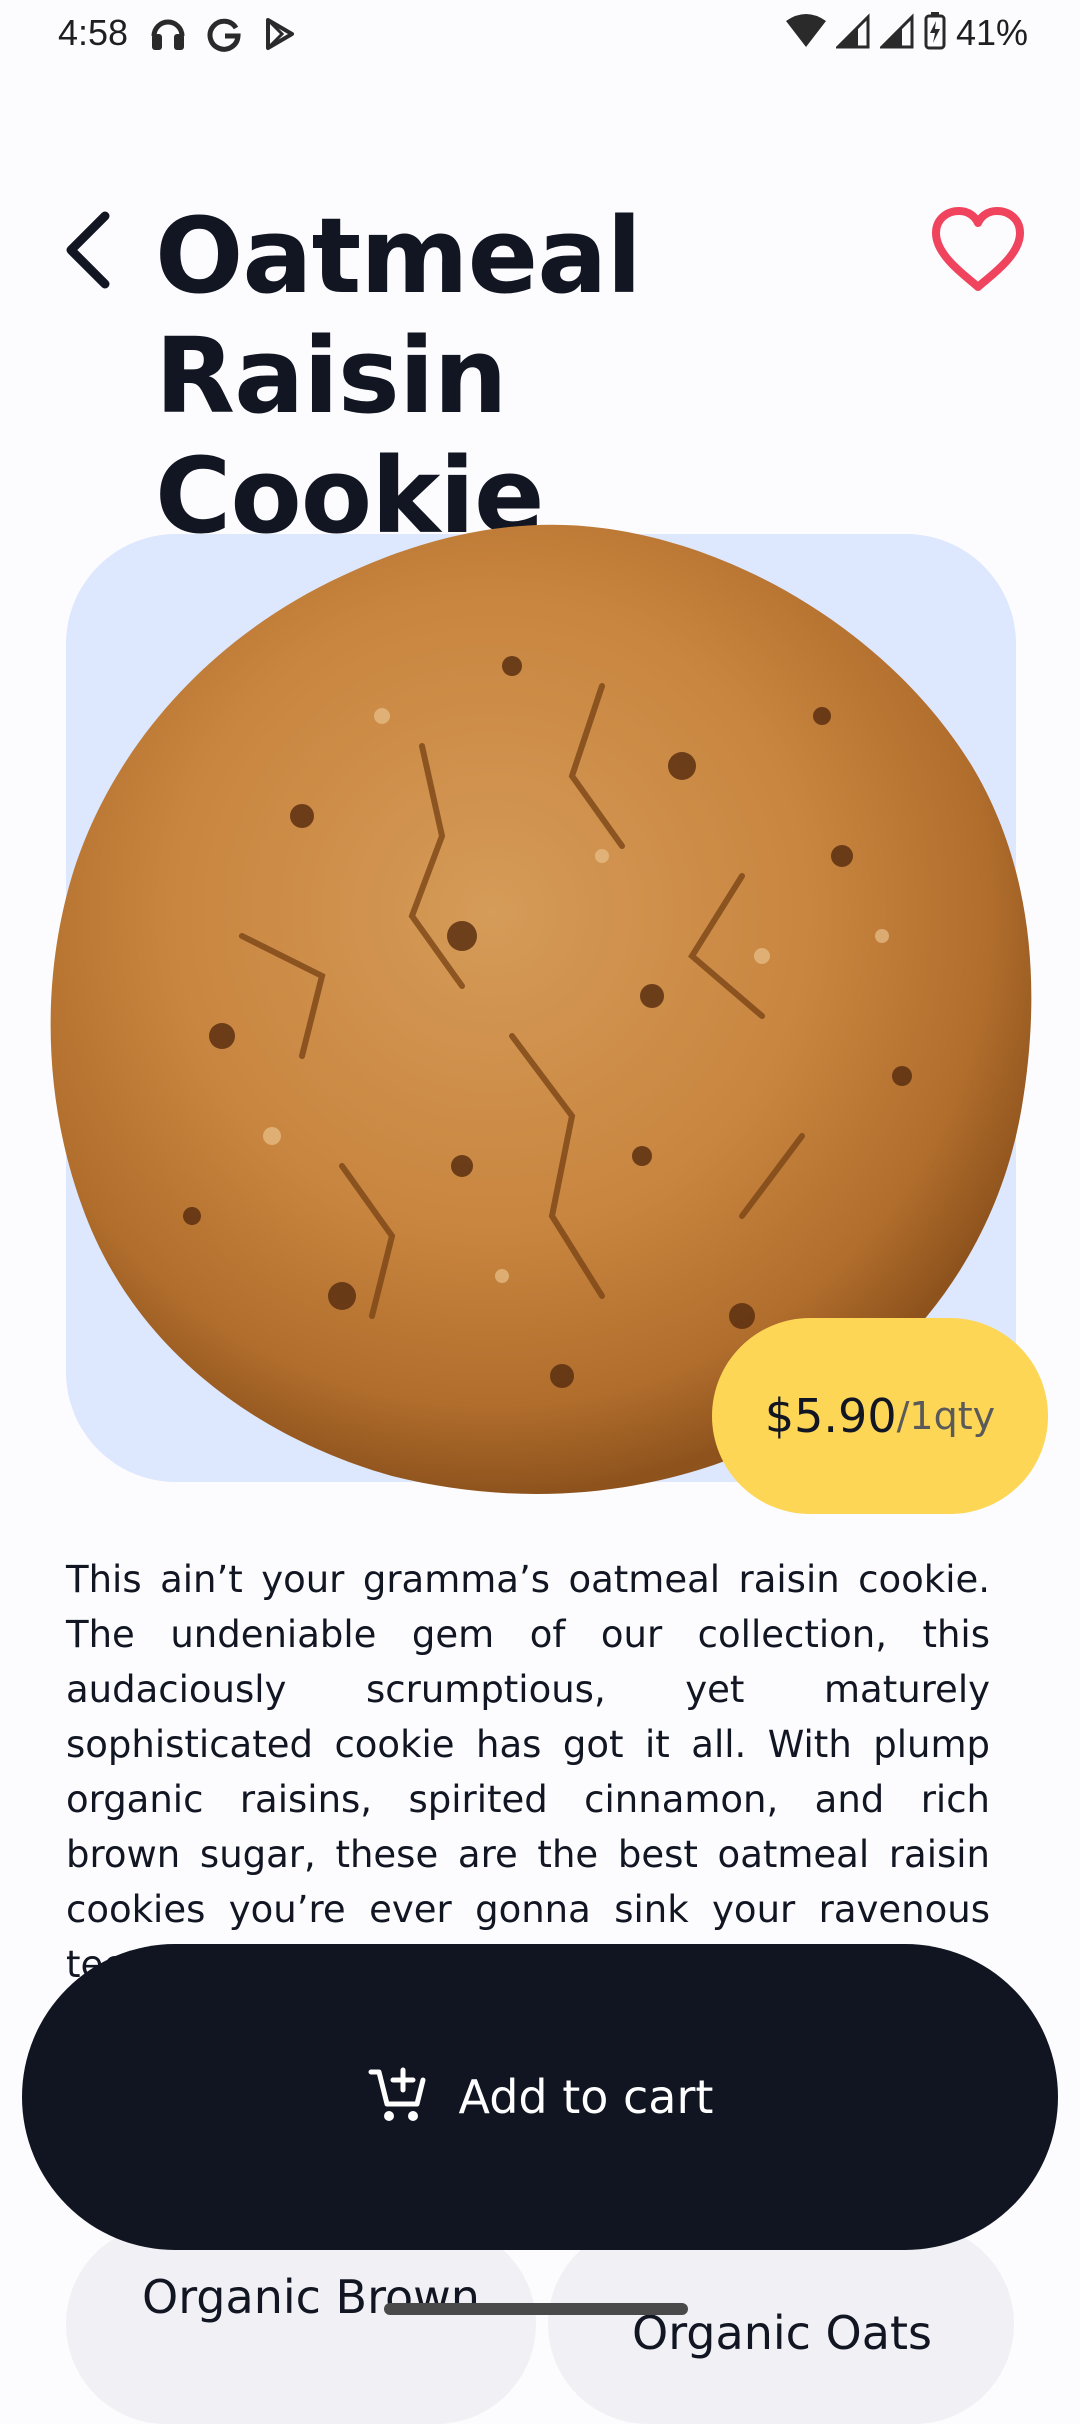 The width and height of the screenshot is (1080, 2424). I want to click on status-bar: 4:58 41%, so click(540, 35).